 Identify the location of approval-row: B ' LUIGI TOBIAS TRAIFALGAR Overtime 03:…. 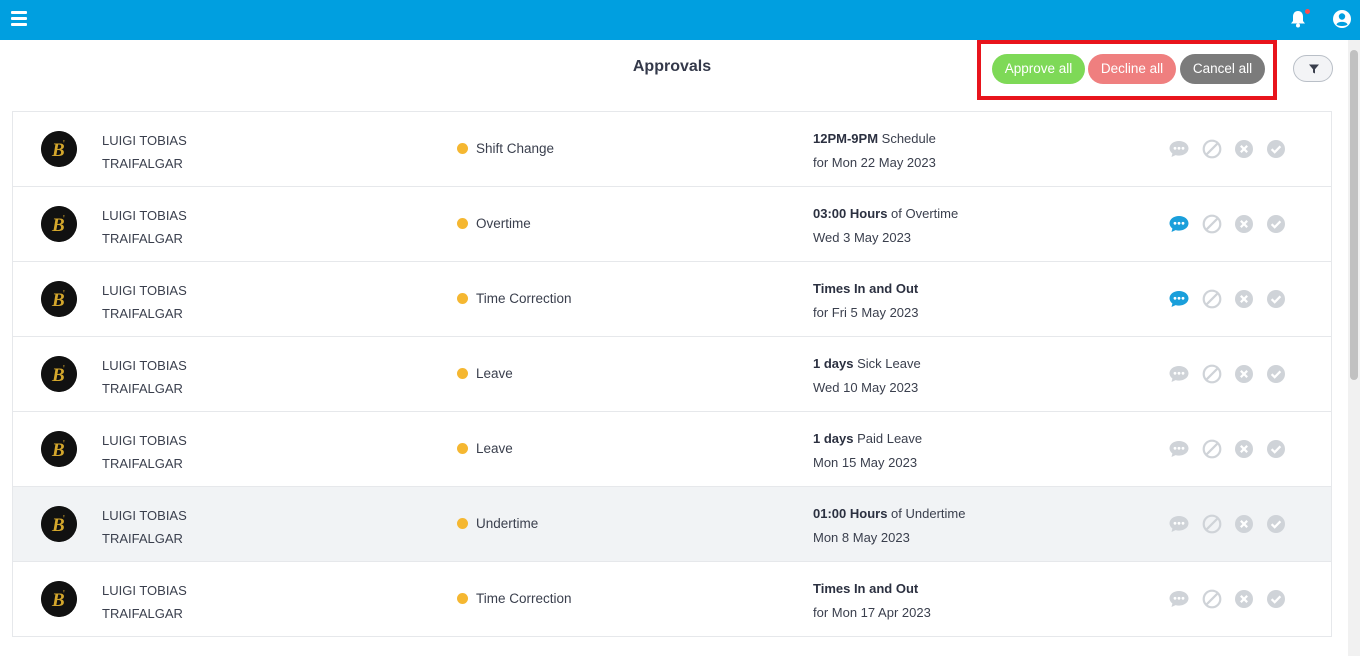
(672, 224).